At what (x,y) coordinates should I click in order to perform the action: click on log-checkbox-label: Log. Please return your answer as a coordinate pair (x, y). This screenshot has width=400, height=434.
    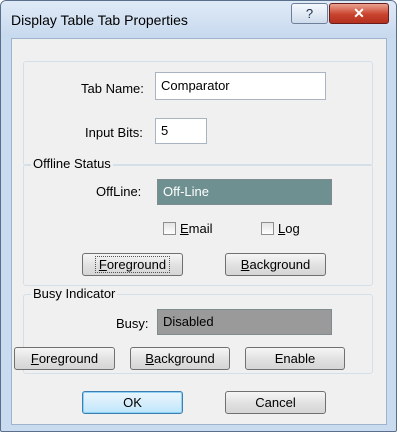
    Looking at the image, I should click on (289, 228).